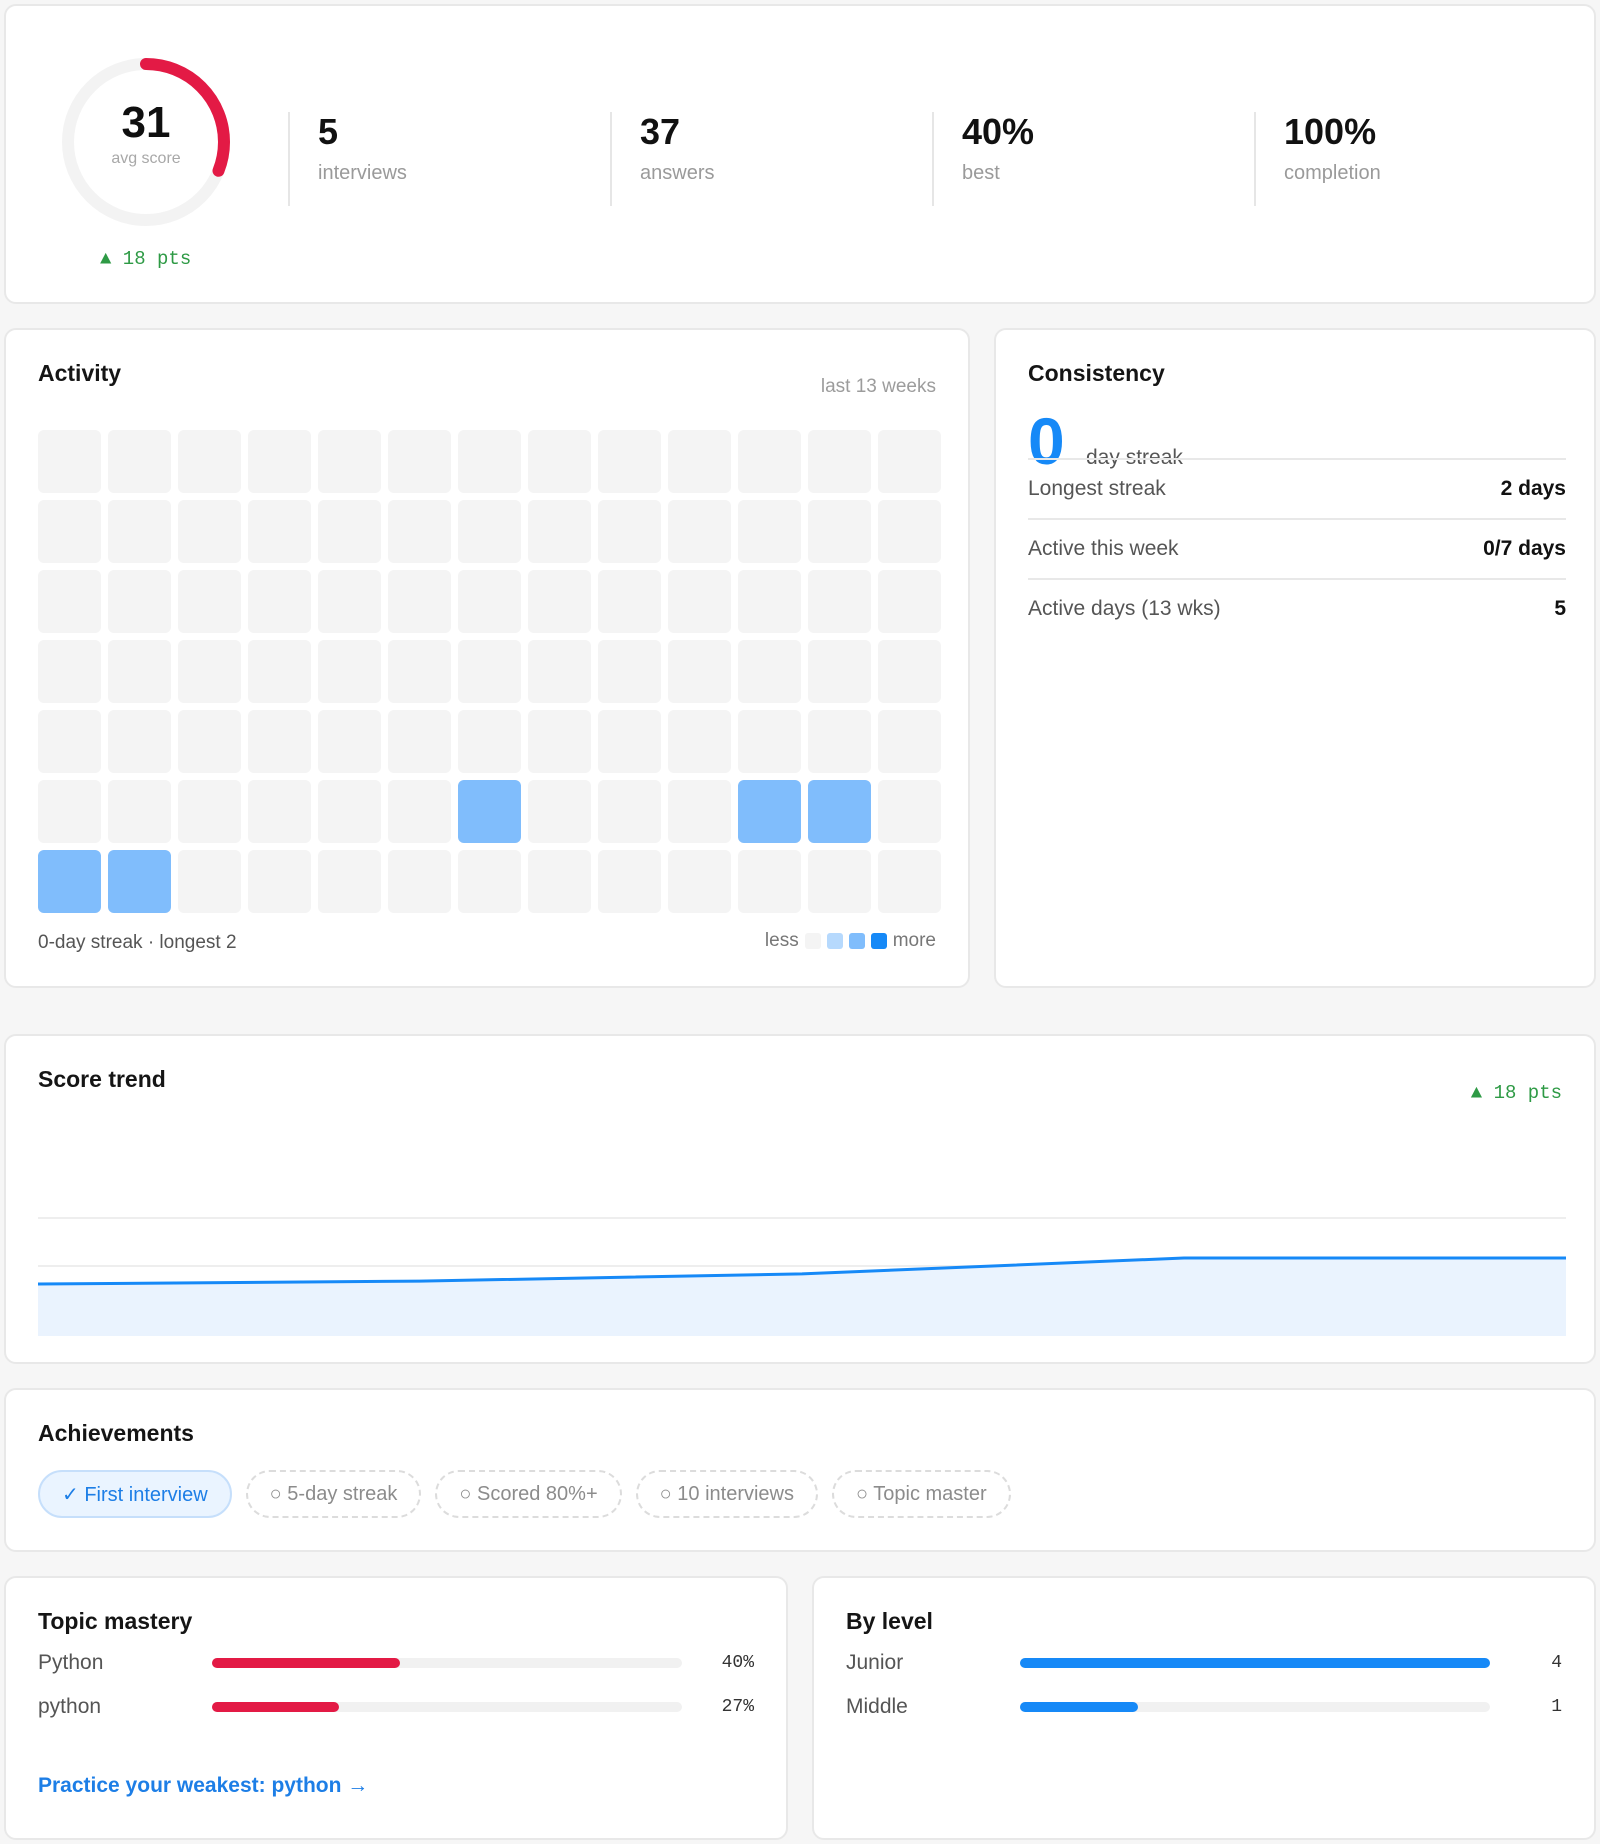  What do you see at coordinates (146, 122) in the screenshot?
I see `avg-score-value: 31` at bounding box center [146, 122].